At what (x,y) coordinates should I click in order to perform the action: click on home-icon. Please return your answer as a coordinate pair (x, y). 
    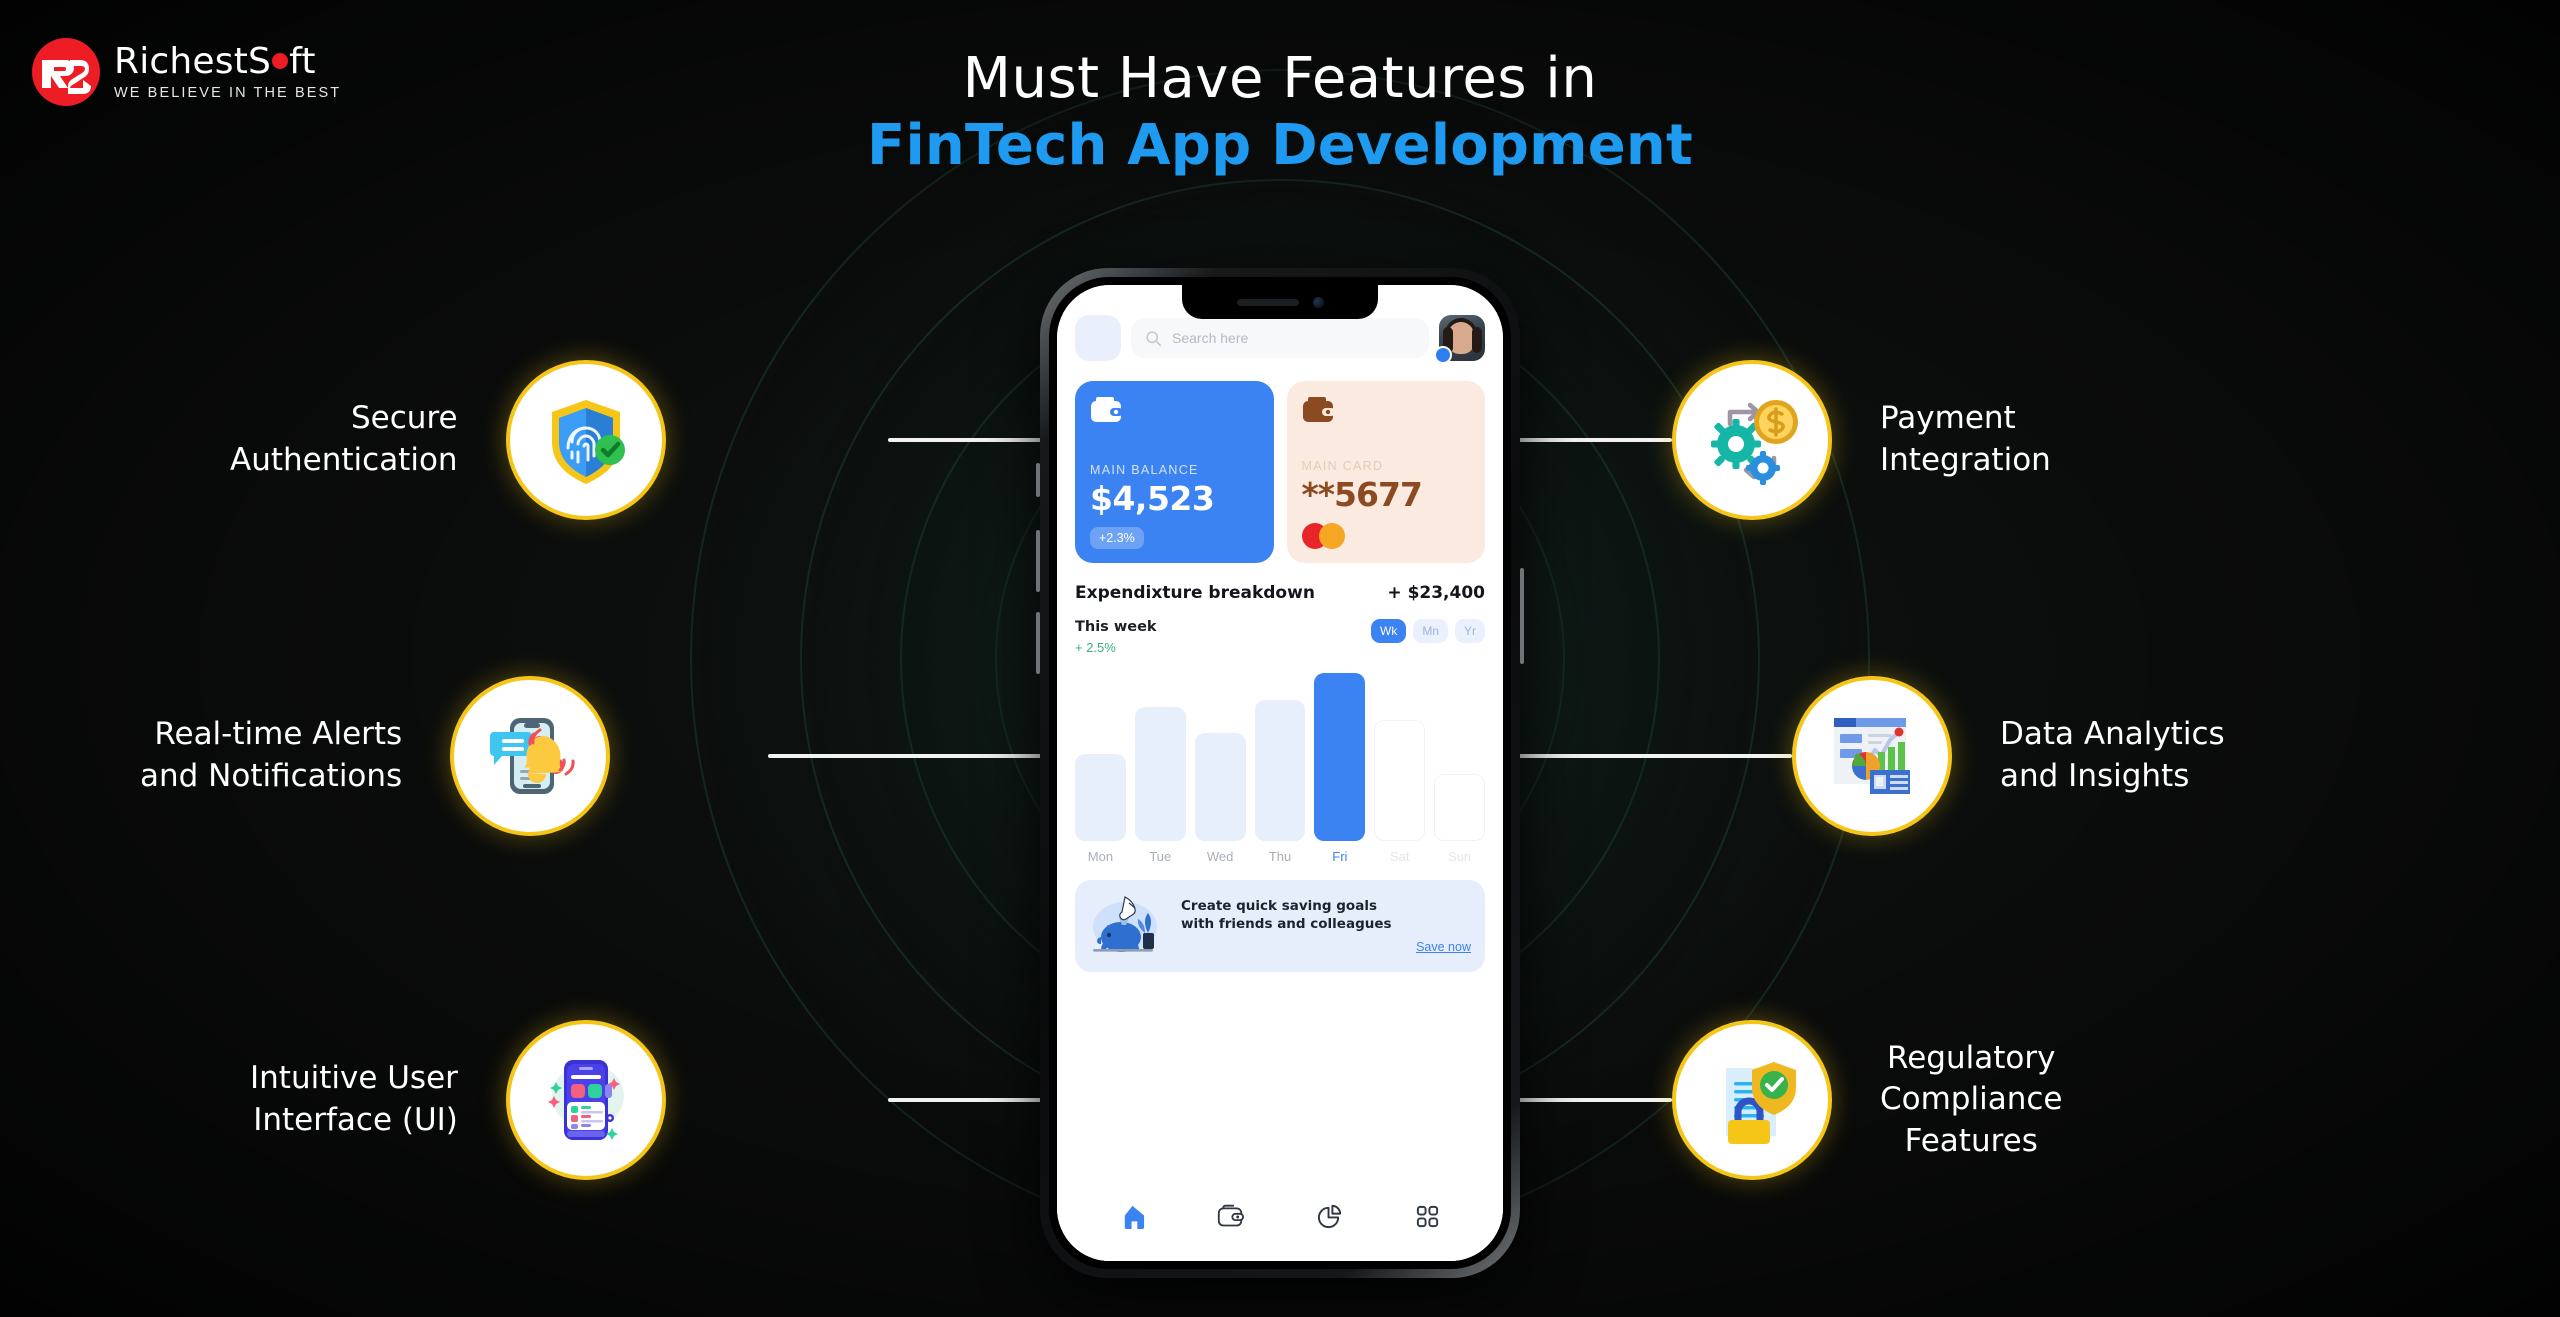
    Looking at the image, I should click on (1134, 1217).